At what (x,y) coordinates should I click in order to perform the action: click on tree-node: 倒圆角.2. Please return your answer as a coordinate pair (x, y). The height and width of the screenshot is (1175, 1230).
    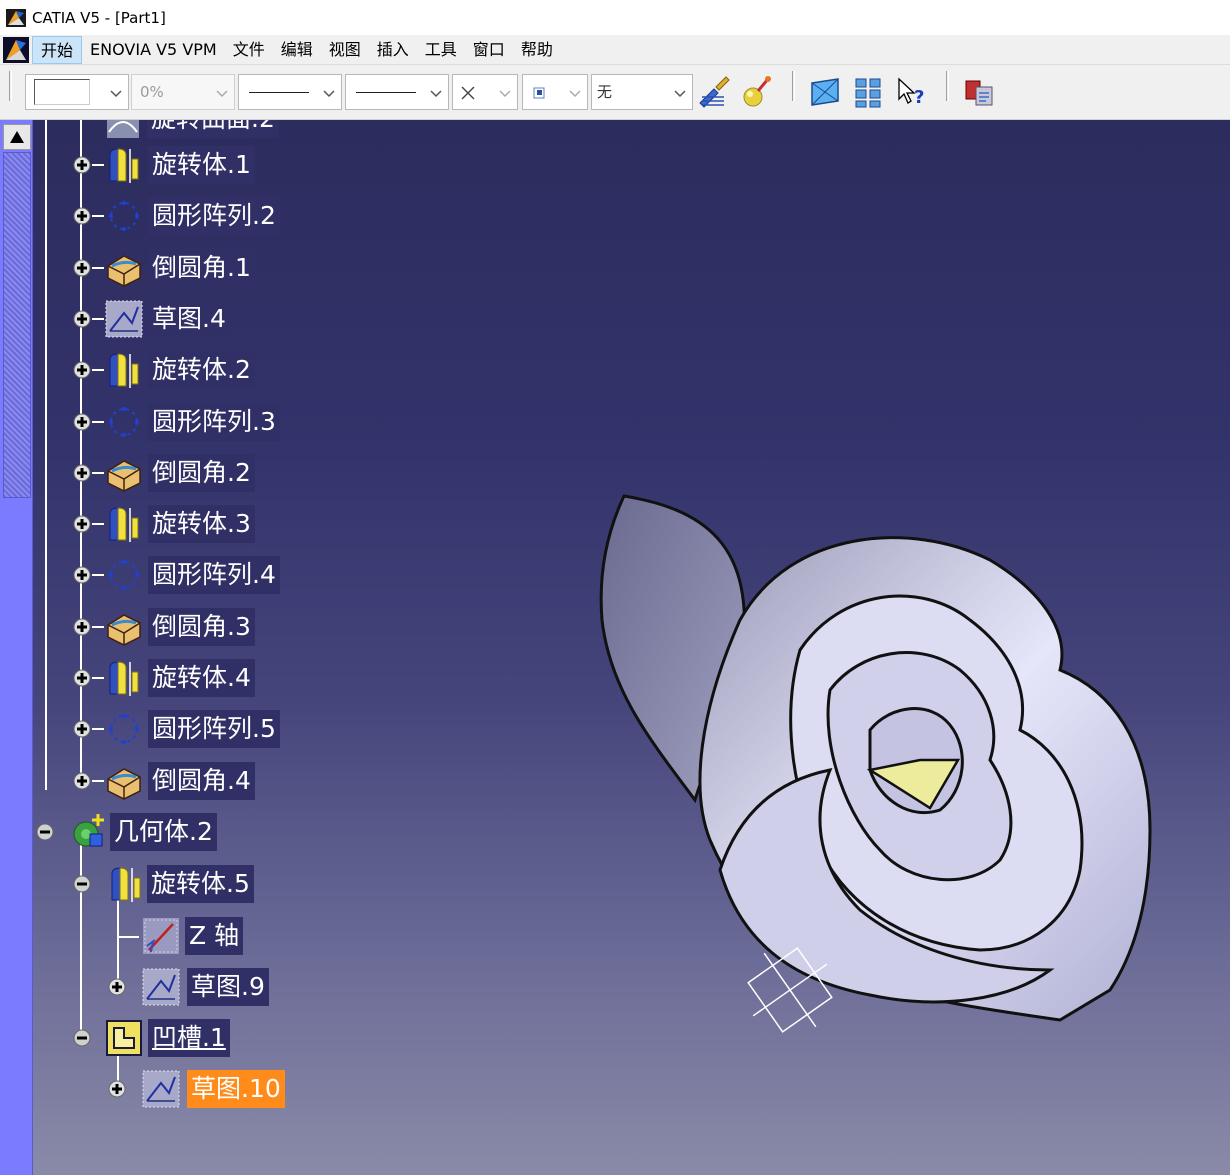
    Looking at the image, I should click on (188, 473).